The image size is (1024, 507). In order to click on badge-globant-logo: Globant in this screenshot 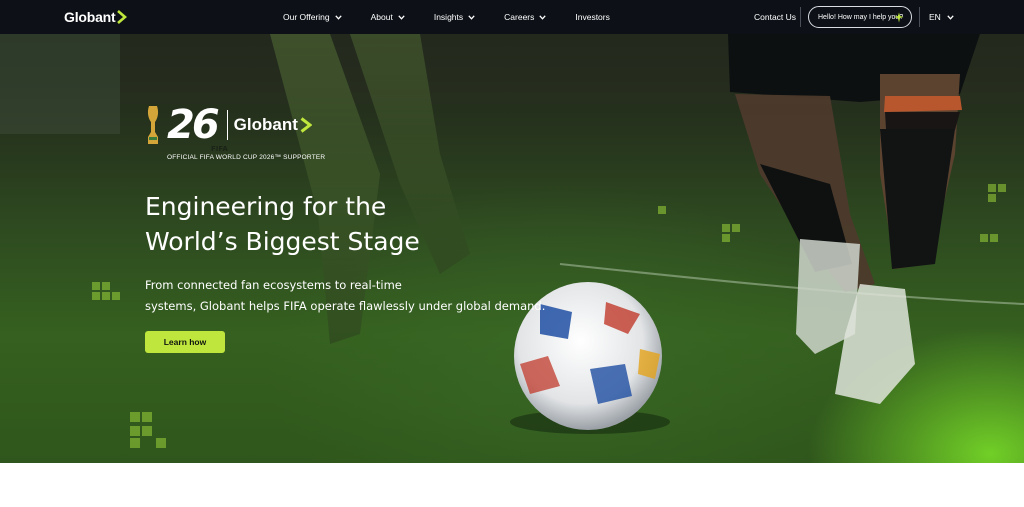, I will do `click(273, 125)`.